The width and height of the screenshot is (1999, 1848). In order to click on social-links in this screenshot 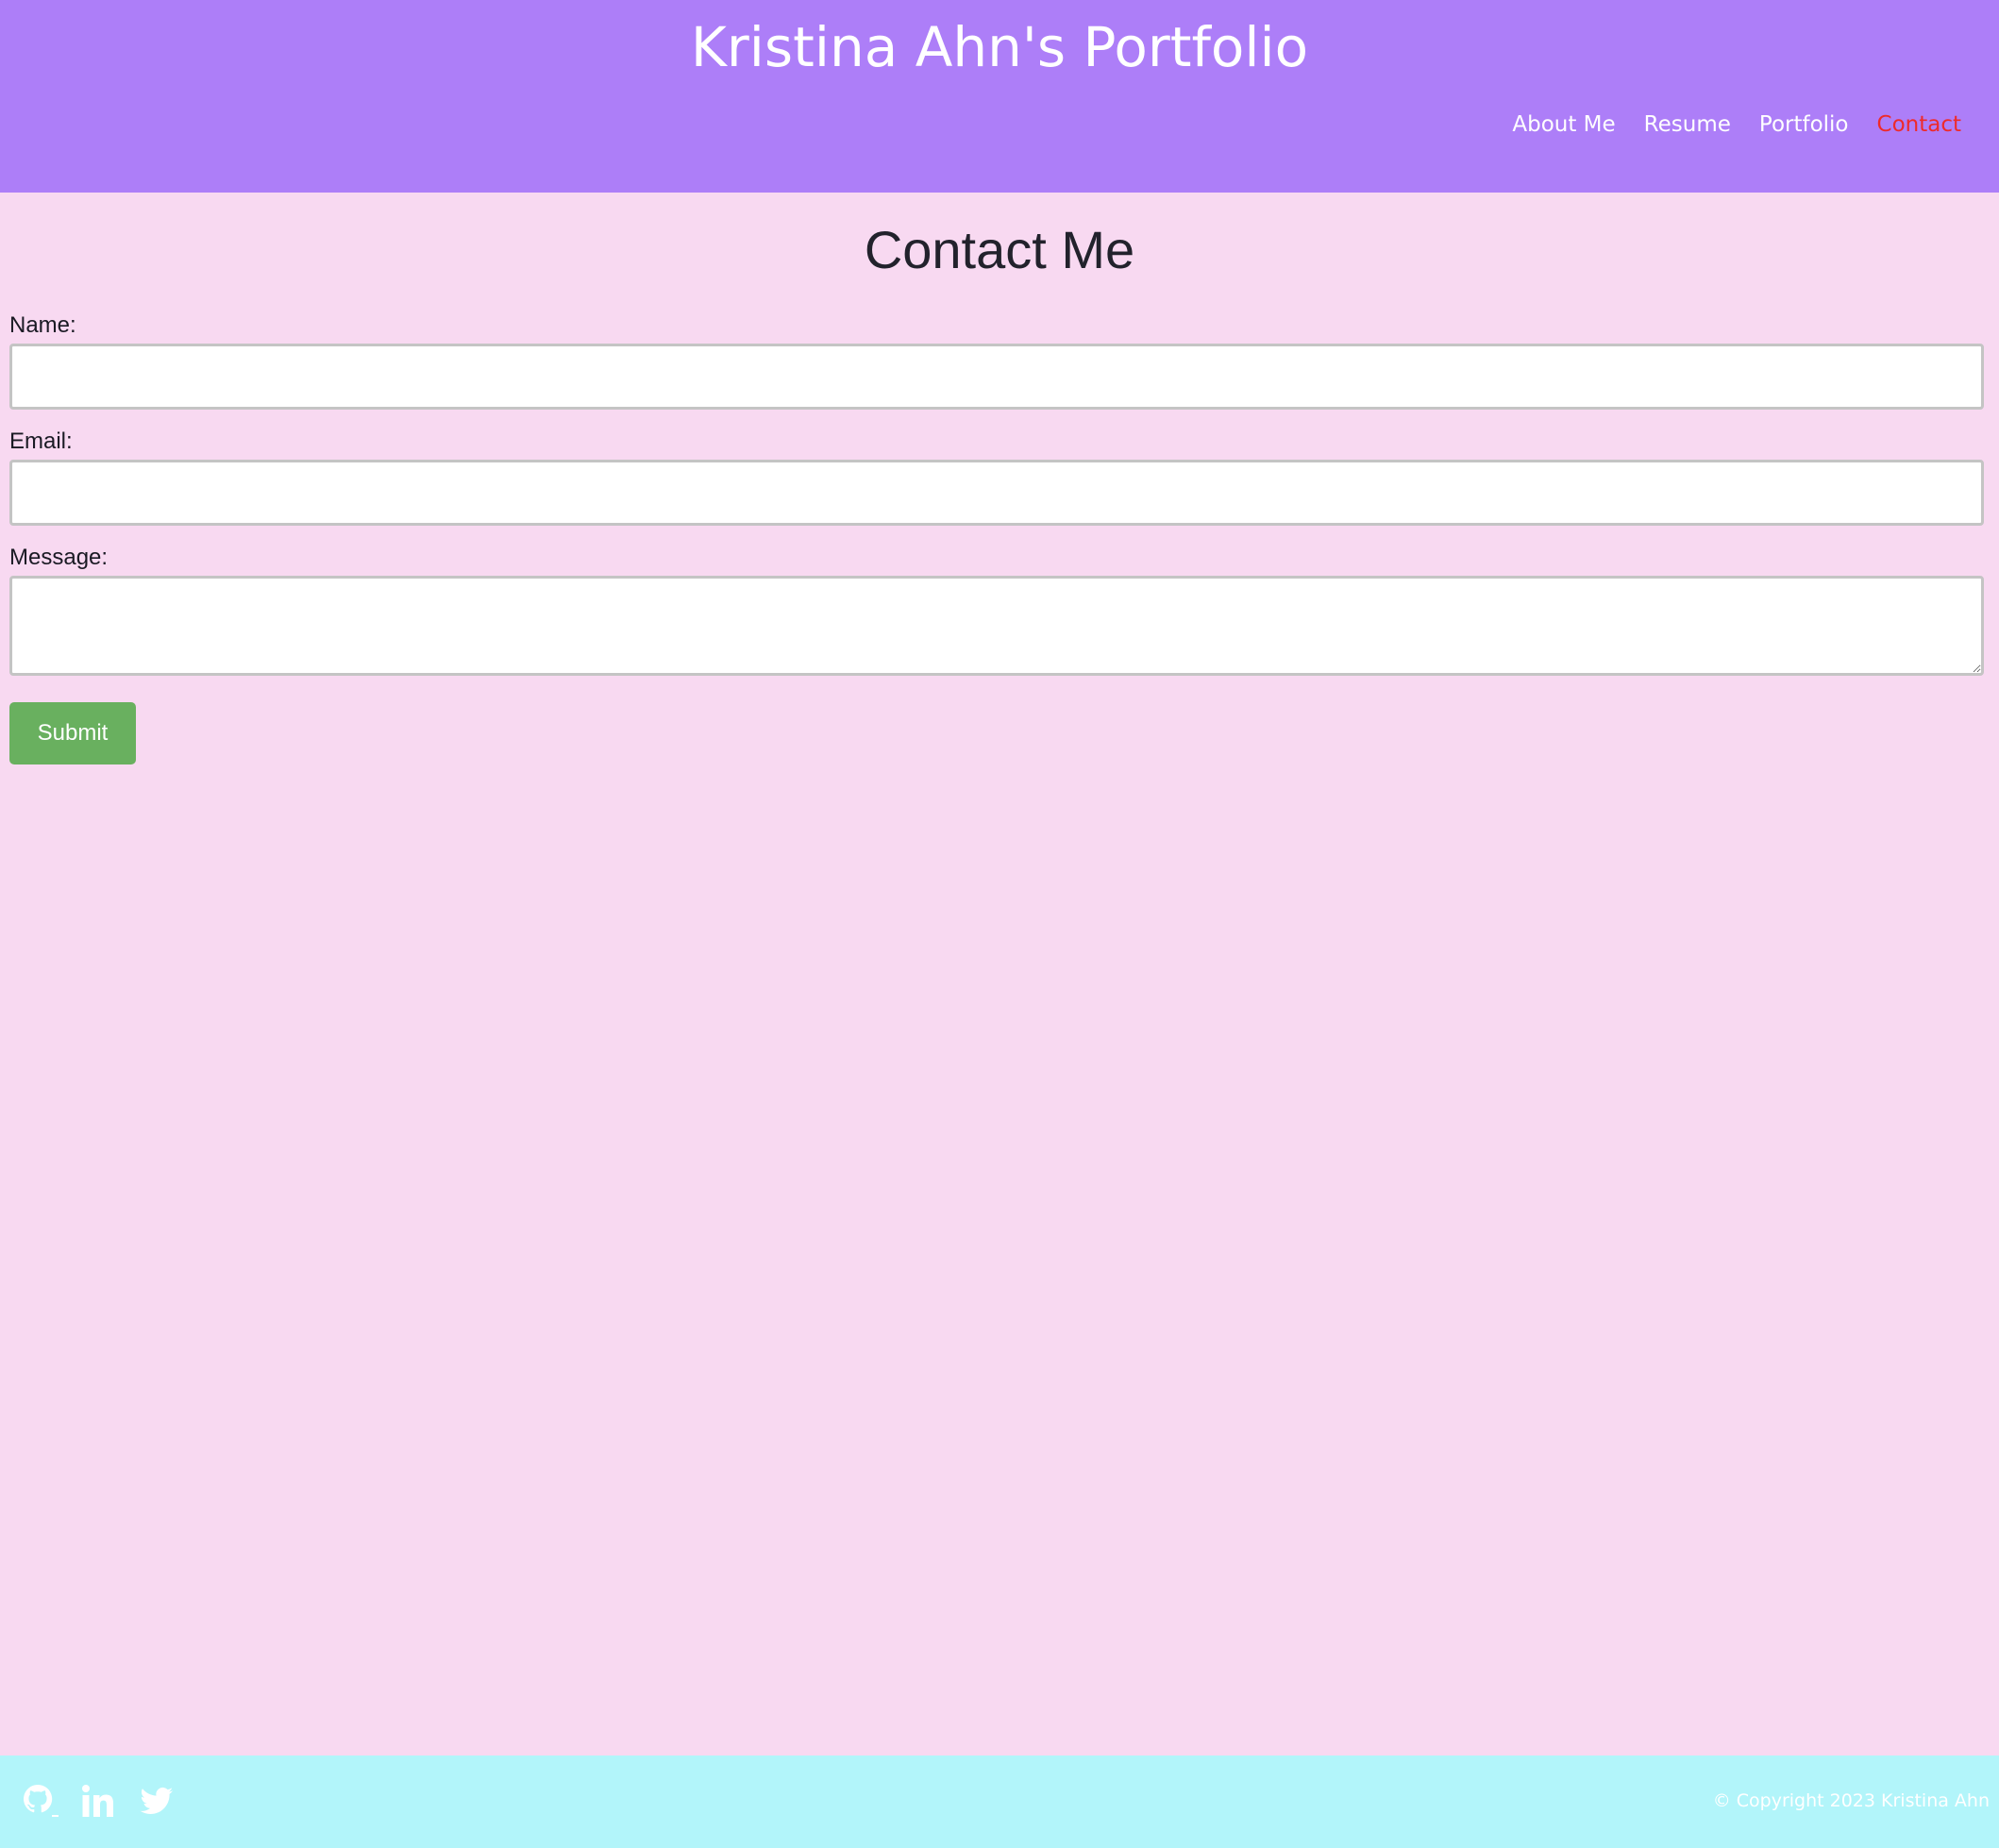, I will do `click(98, 1801)`.